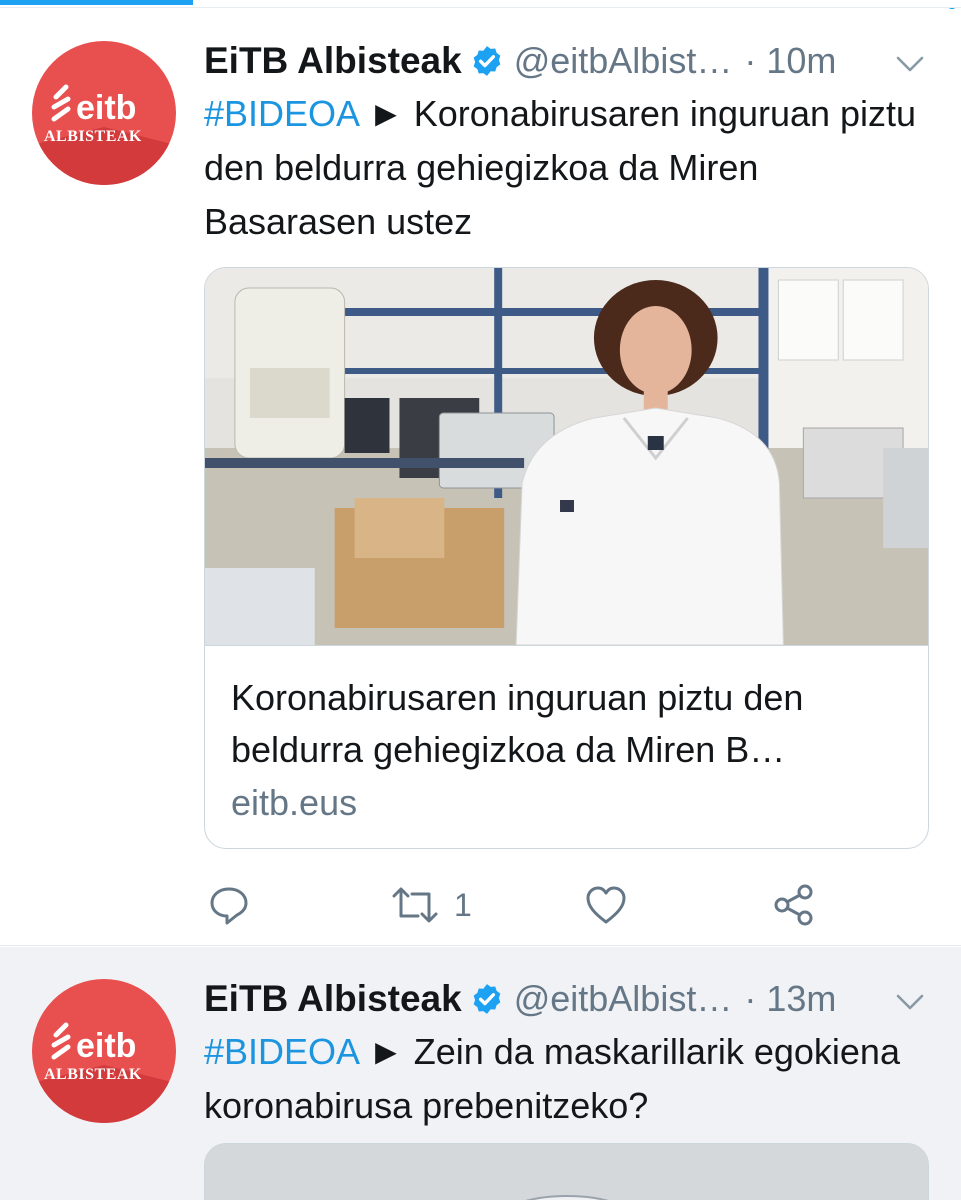 This screenshot has width=961, height=1200. Describe the element at coordinates (480, 14) in the screenshot. I see `top-progress-bar` at that location.